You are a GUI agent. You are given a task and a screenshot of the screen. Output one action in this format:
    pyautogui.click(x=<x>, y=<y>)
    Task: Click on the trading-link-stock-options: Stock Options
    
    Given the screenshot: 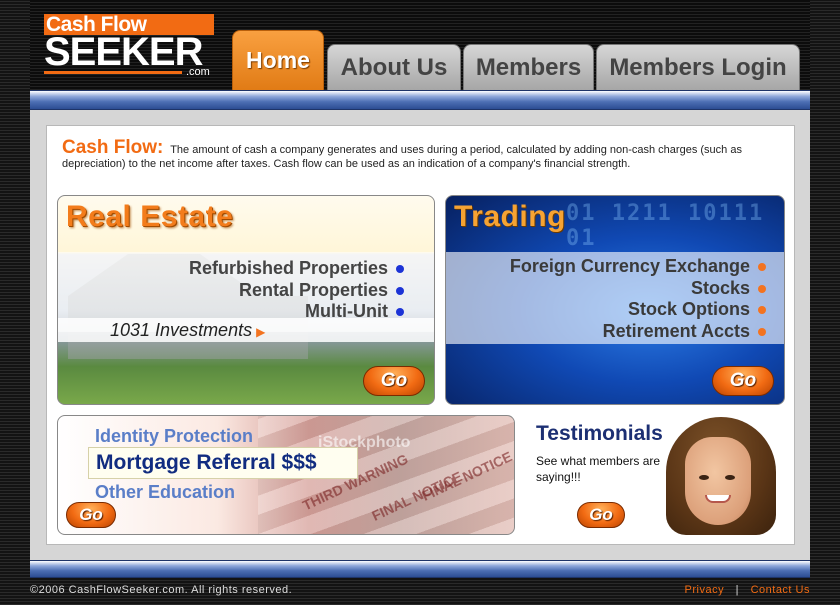 What is the action you would take?
    pyautogui.click(x=697, y=309)
    